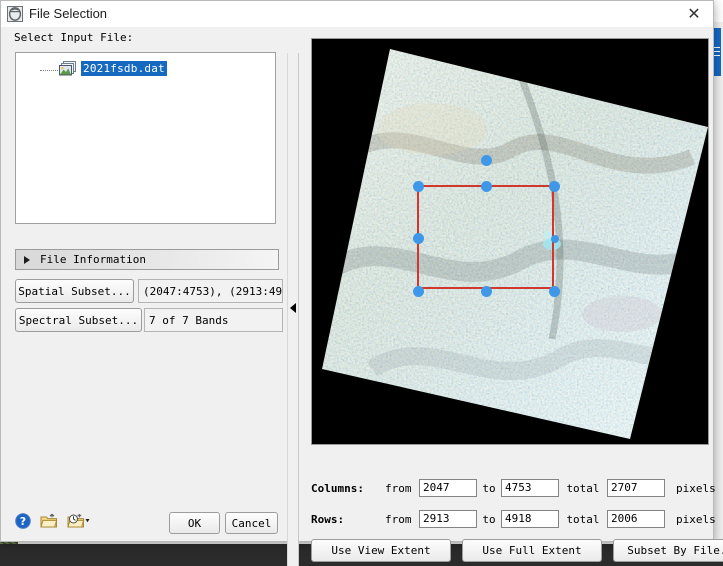 This screenshot has width=723, height=566. Describe the element at coordinates (398, 519) in the screenshot. I see `rows-from-label: from` at that location.